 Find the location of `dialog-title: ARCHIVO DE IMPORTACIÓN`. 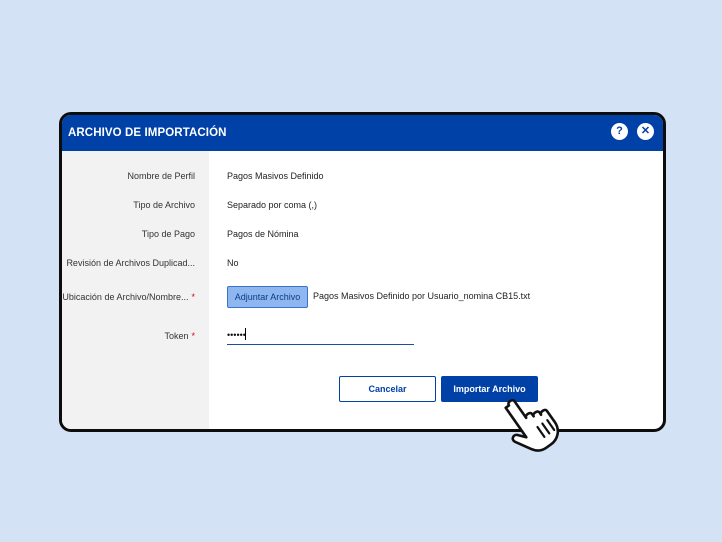

dialog-title: ARCHIVO DE IMPORTACIÓN is located at coordinates (147, 133).